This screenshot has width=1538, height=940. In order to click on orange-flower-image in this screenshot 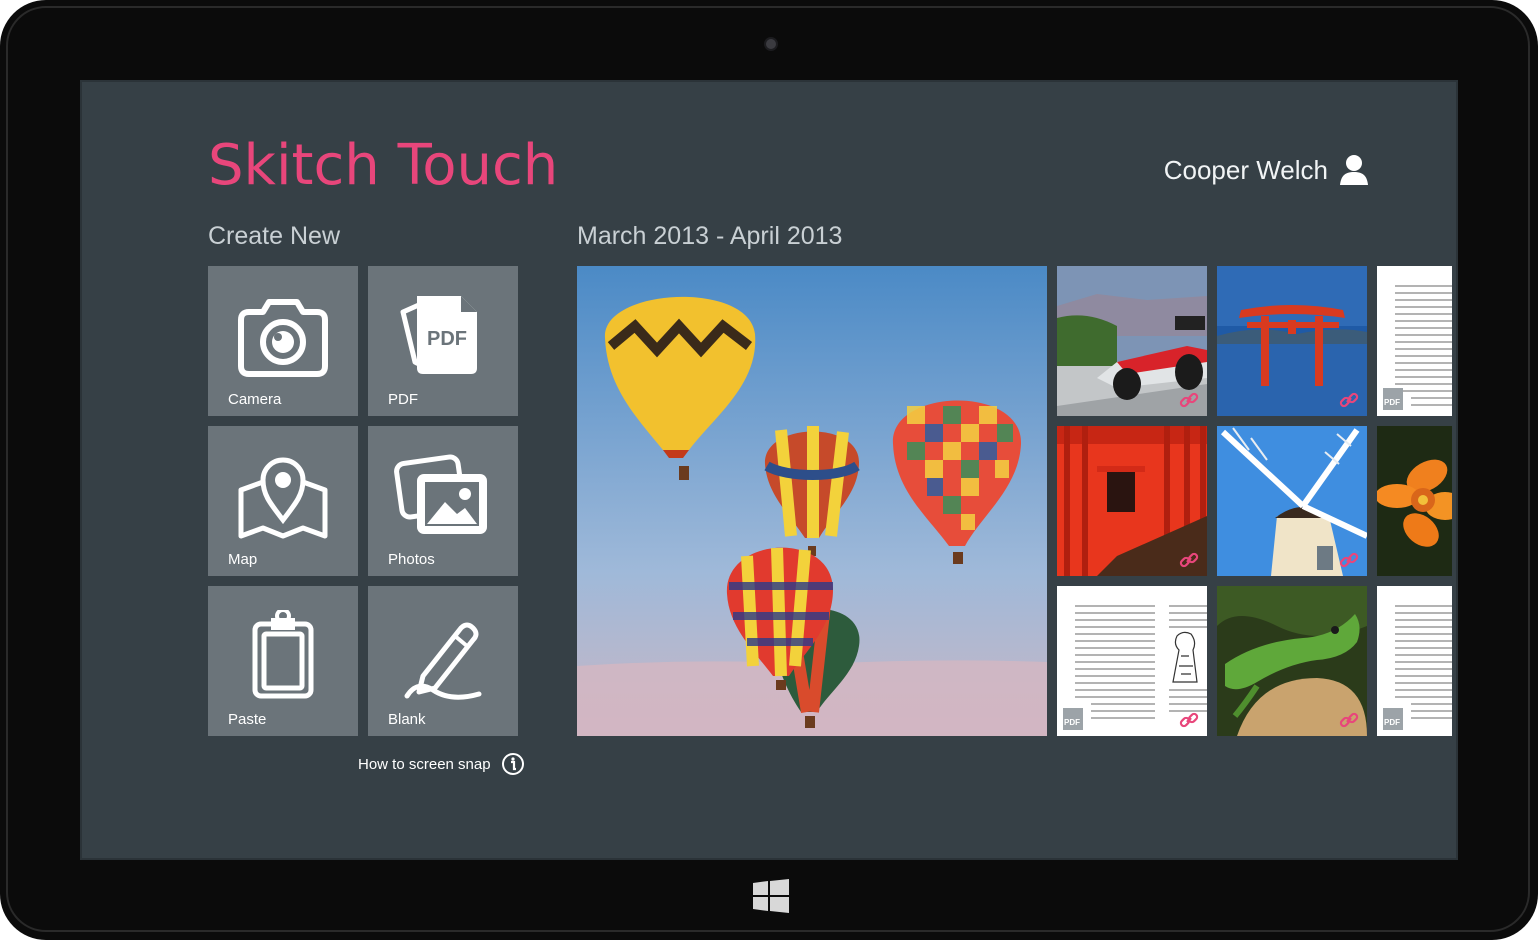, I will do `click(1414, 501)`.